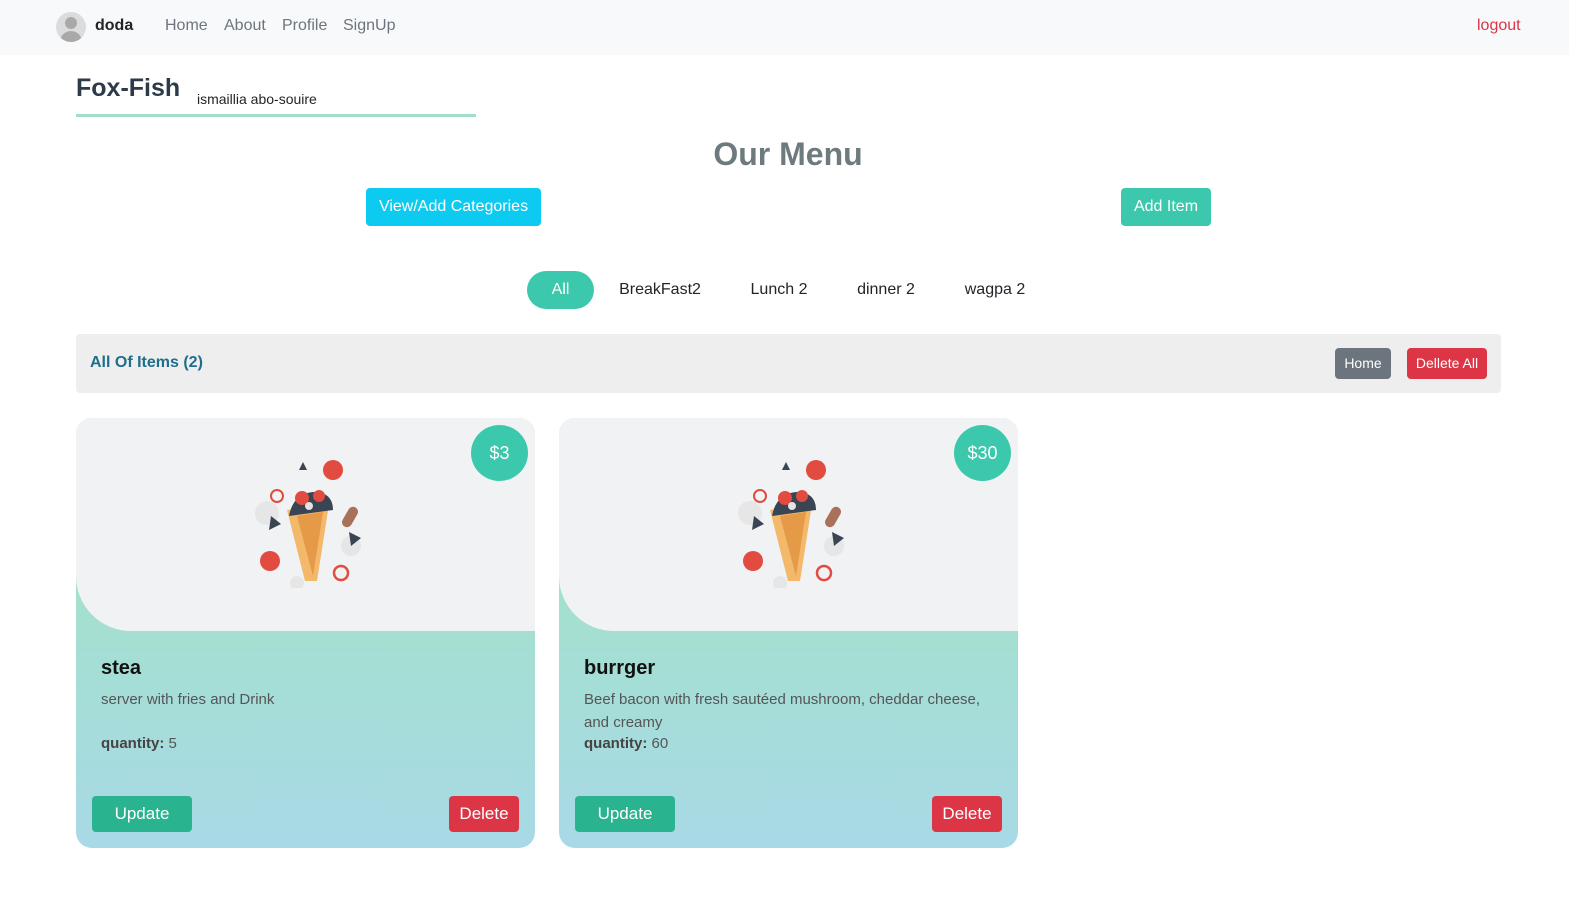  Describe the element at coordinates (886, 290) in the screenshot. I see `category-tab-dinner2: dinner 2` at that location.